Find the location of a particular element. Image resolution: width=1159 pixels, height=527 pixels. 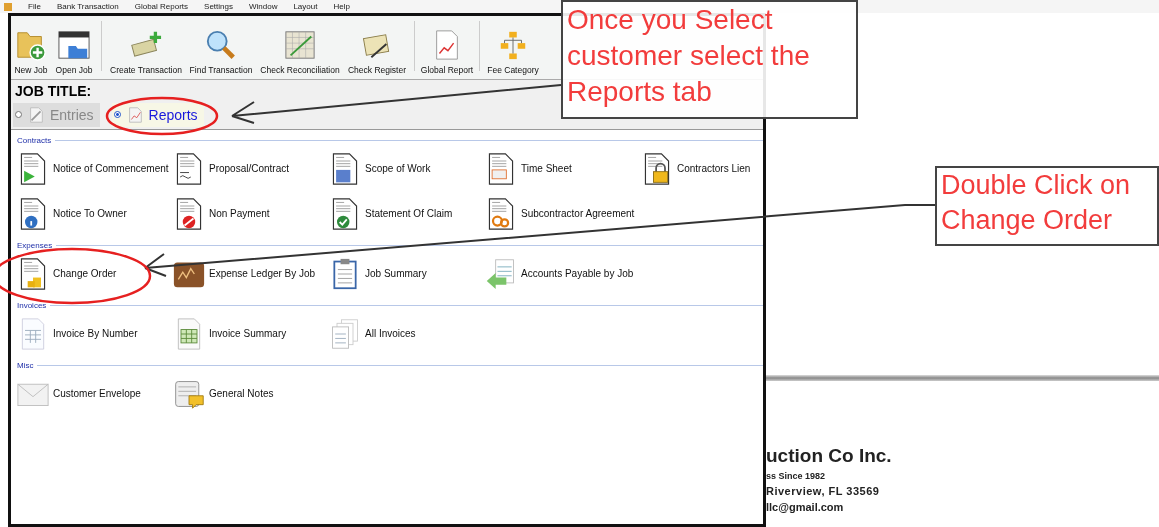

report-item: Time Sheet is located at coordinates (563, 168).